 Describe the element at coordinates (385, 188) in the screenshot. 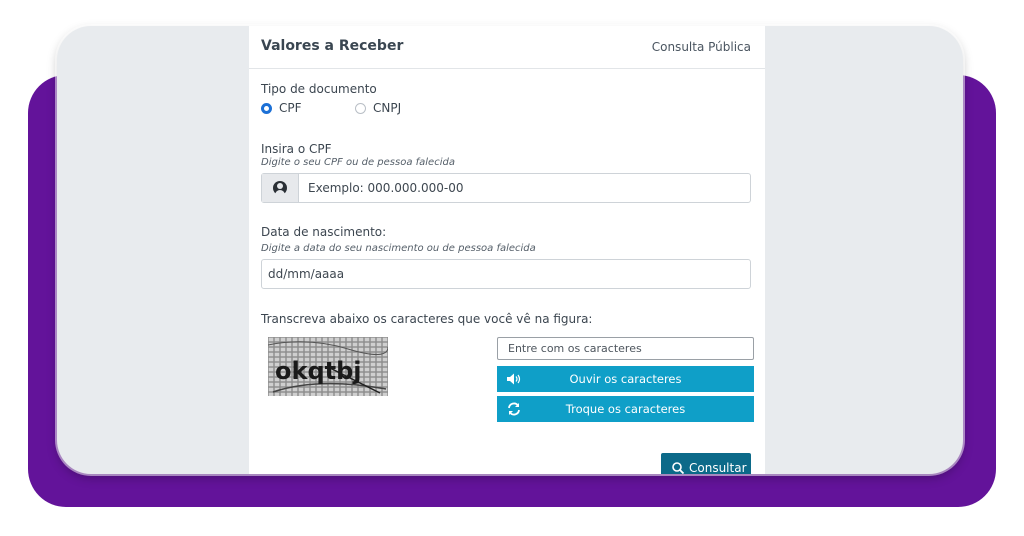

I see `cpf-input: Exemplo: 000.000.000-00` at that location.